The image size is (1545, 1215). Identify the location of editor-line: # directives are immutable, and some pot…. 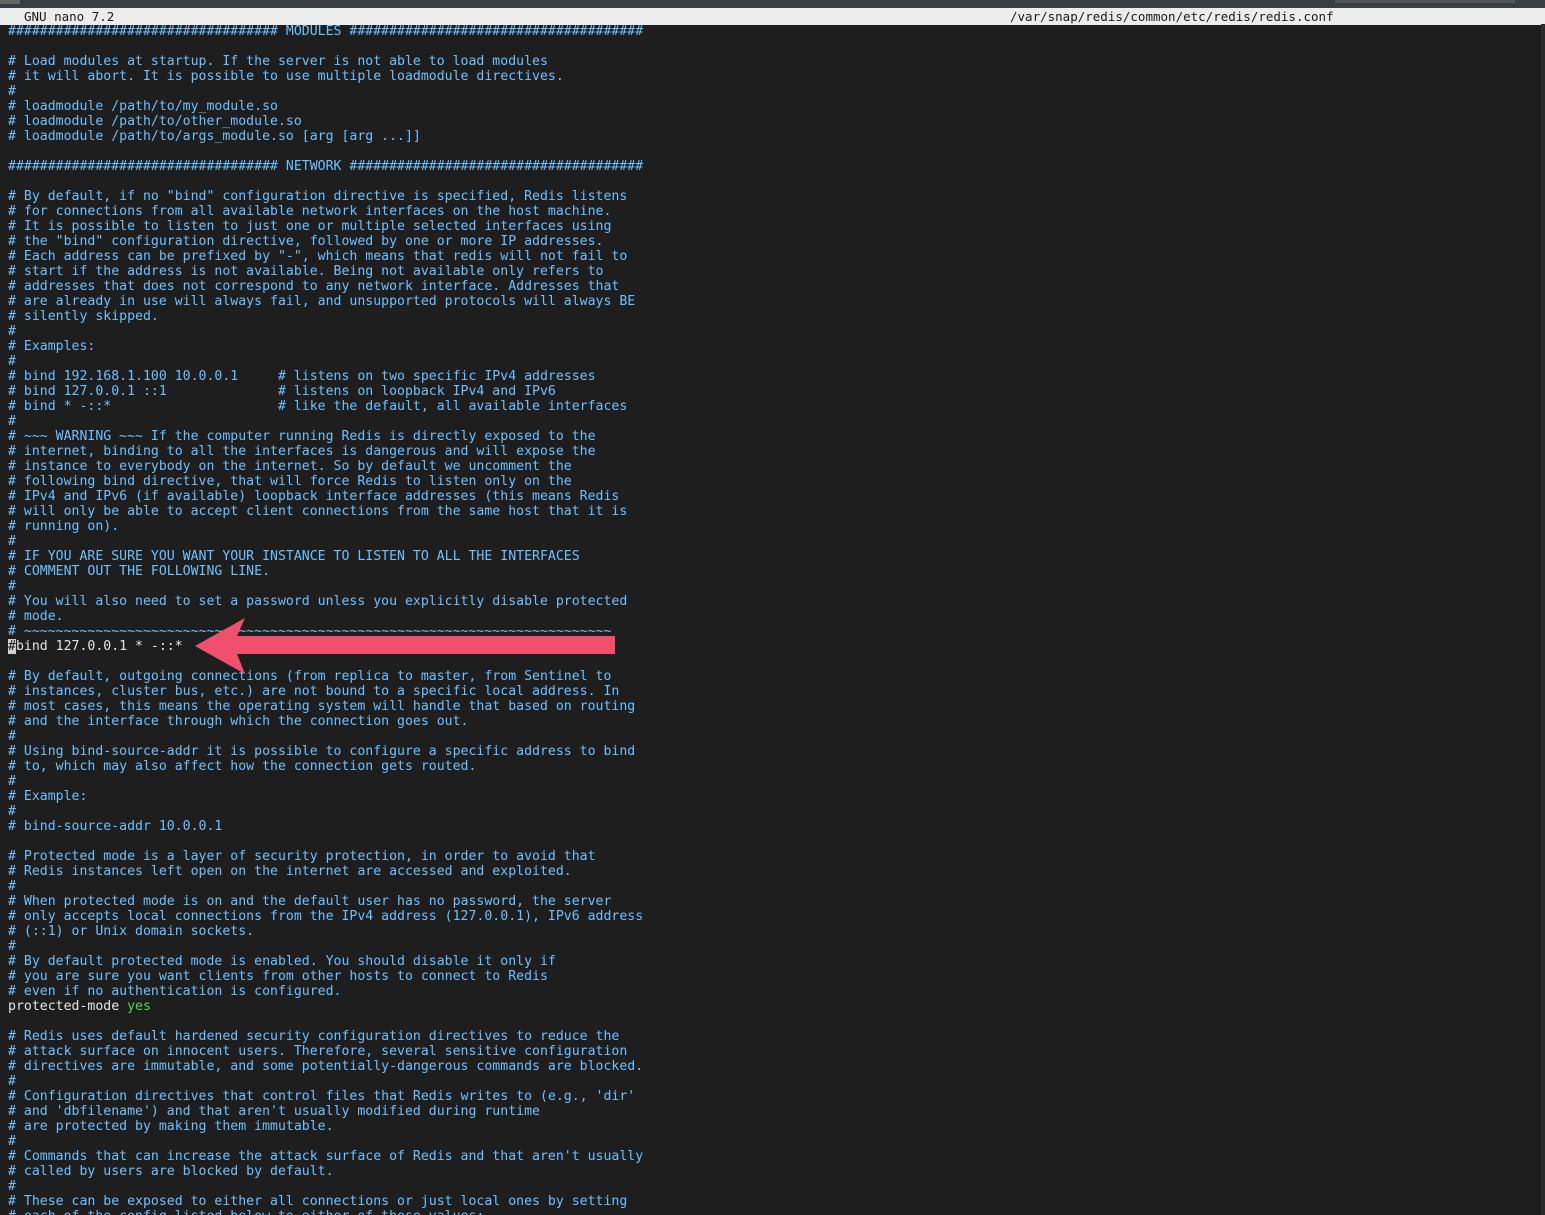
(326, 1066).